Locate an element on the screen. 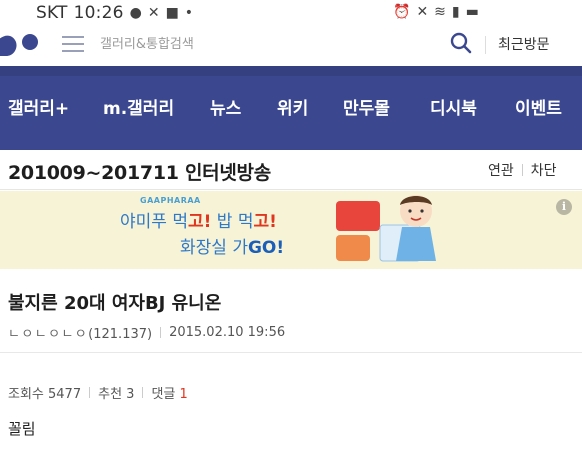 Image resolution: width=582 pixels, height=465 pixels. post-title: 불지른 20대 여자BJ 유니온 is located at coordinates (115, 303).